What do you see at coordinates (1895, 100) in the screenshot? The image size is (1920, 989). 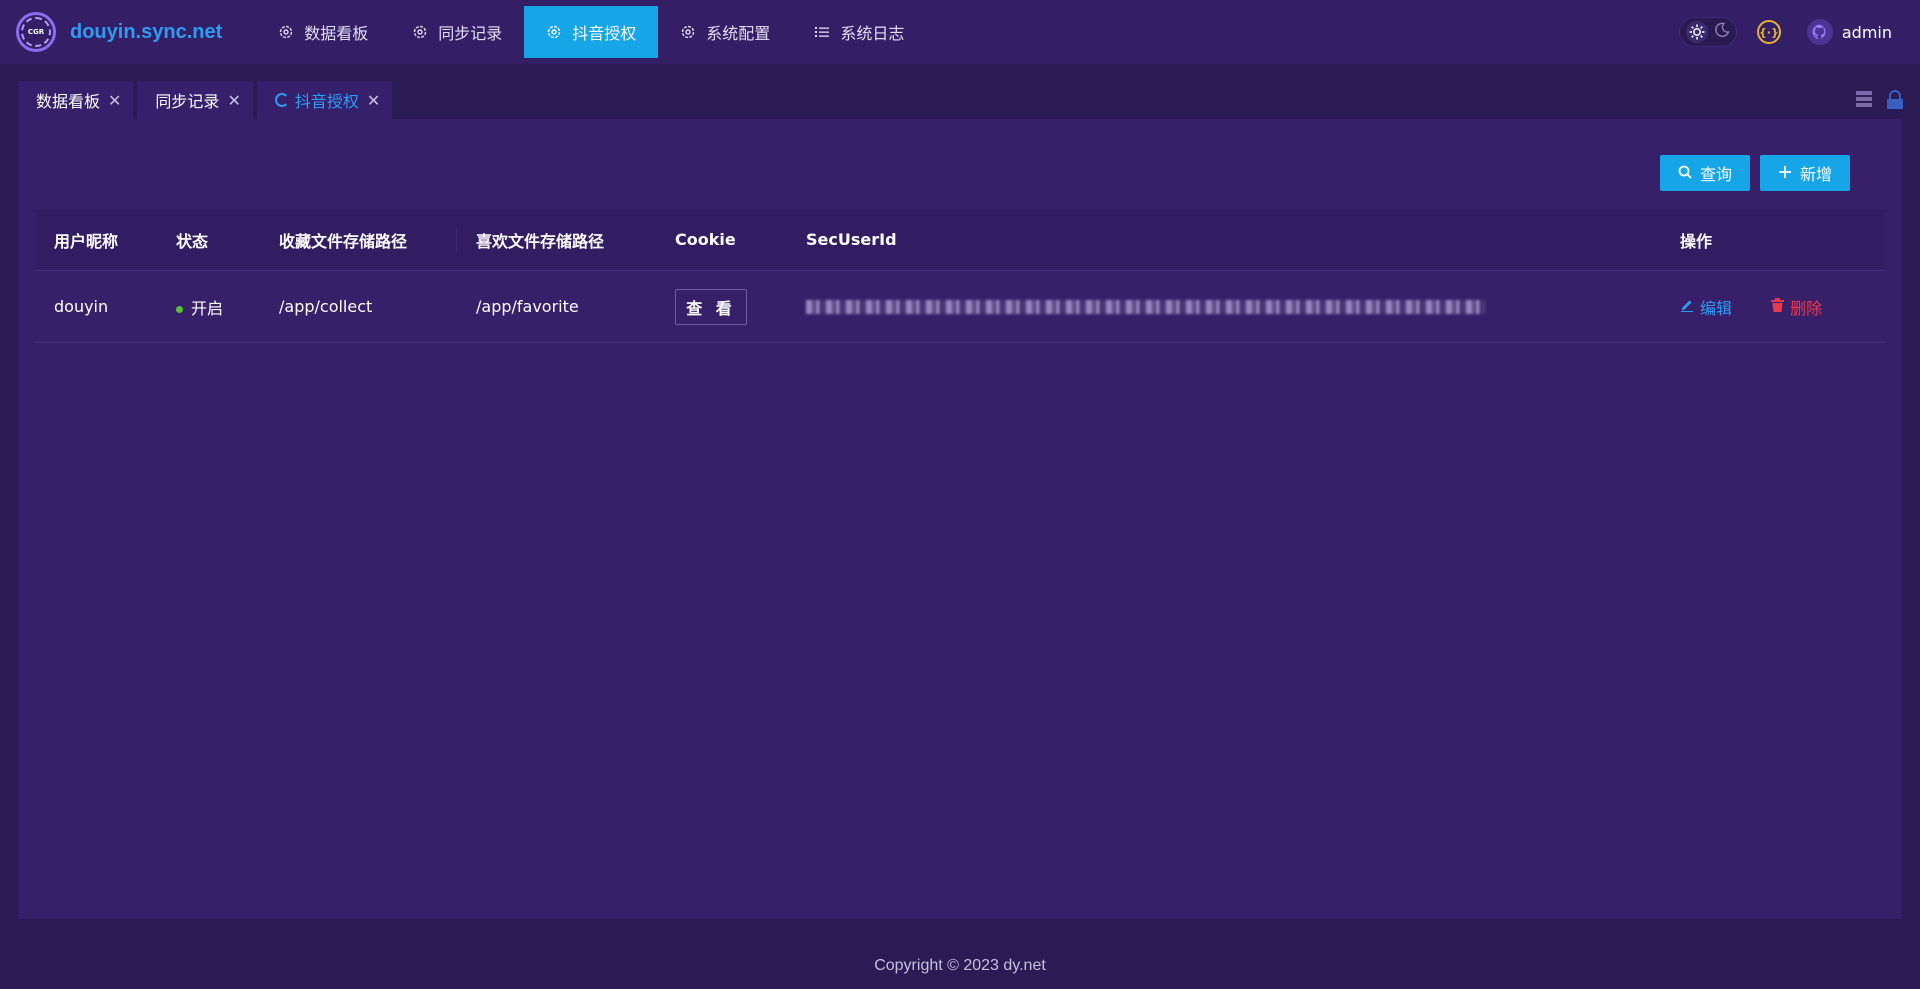 I see `lock-icon` at bounding box center [1895, 100].